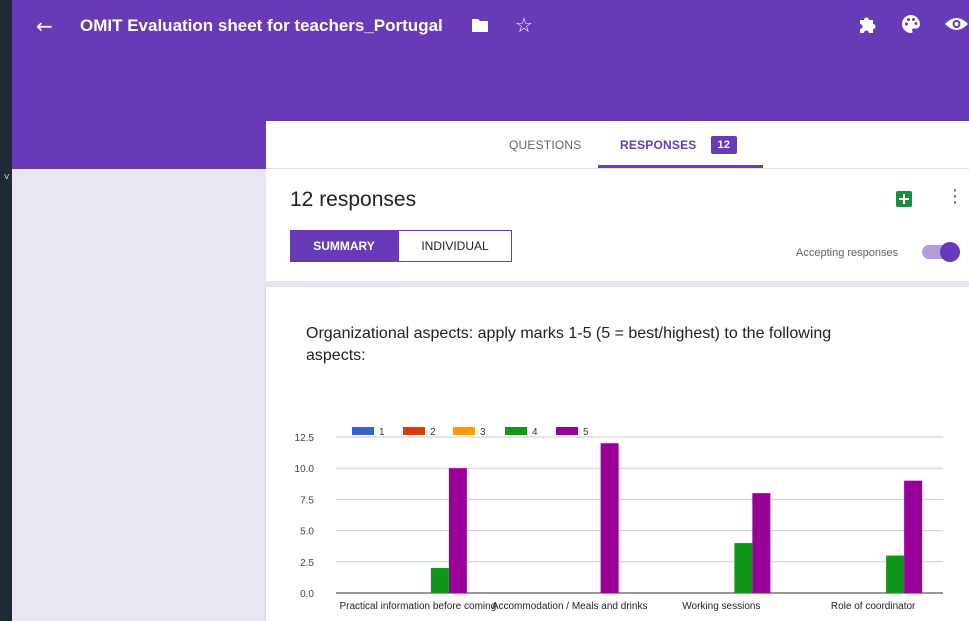 Image resolution: width=969 pixels, height=621 pixels. Describe the element at coordinates (955, 197) in the screenshot. I see `more-options-icon: ⋮` at that location.